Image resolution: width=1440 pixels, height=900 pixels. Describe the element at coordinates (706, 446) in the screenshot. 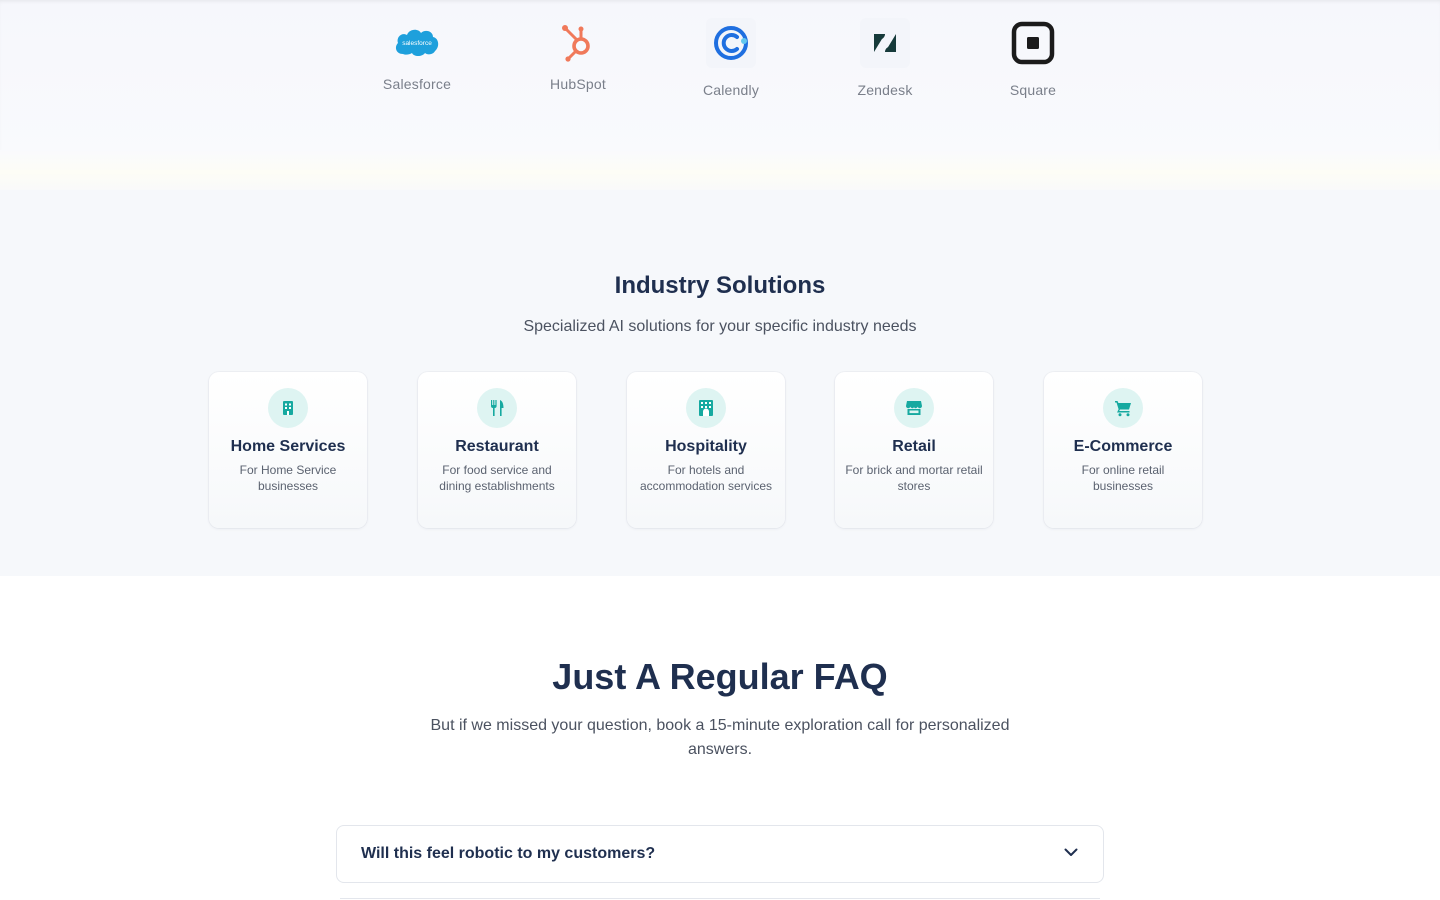

I see `card-title: Hospitality` at that location.